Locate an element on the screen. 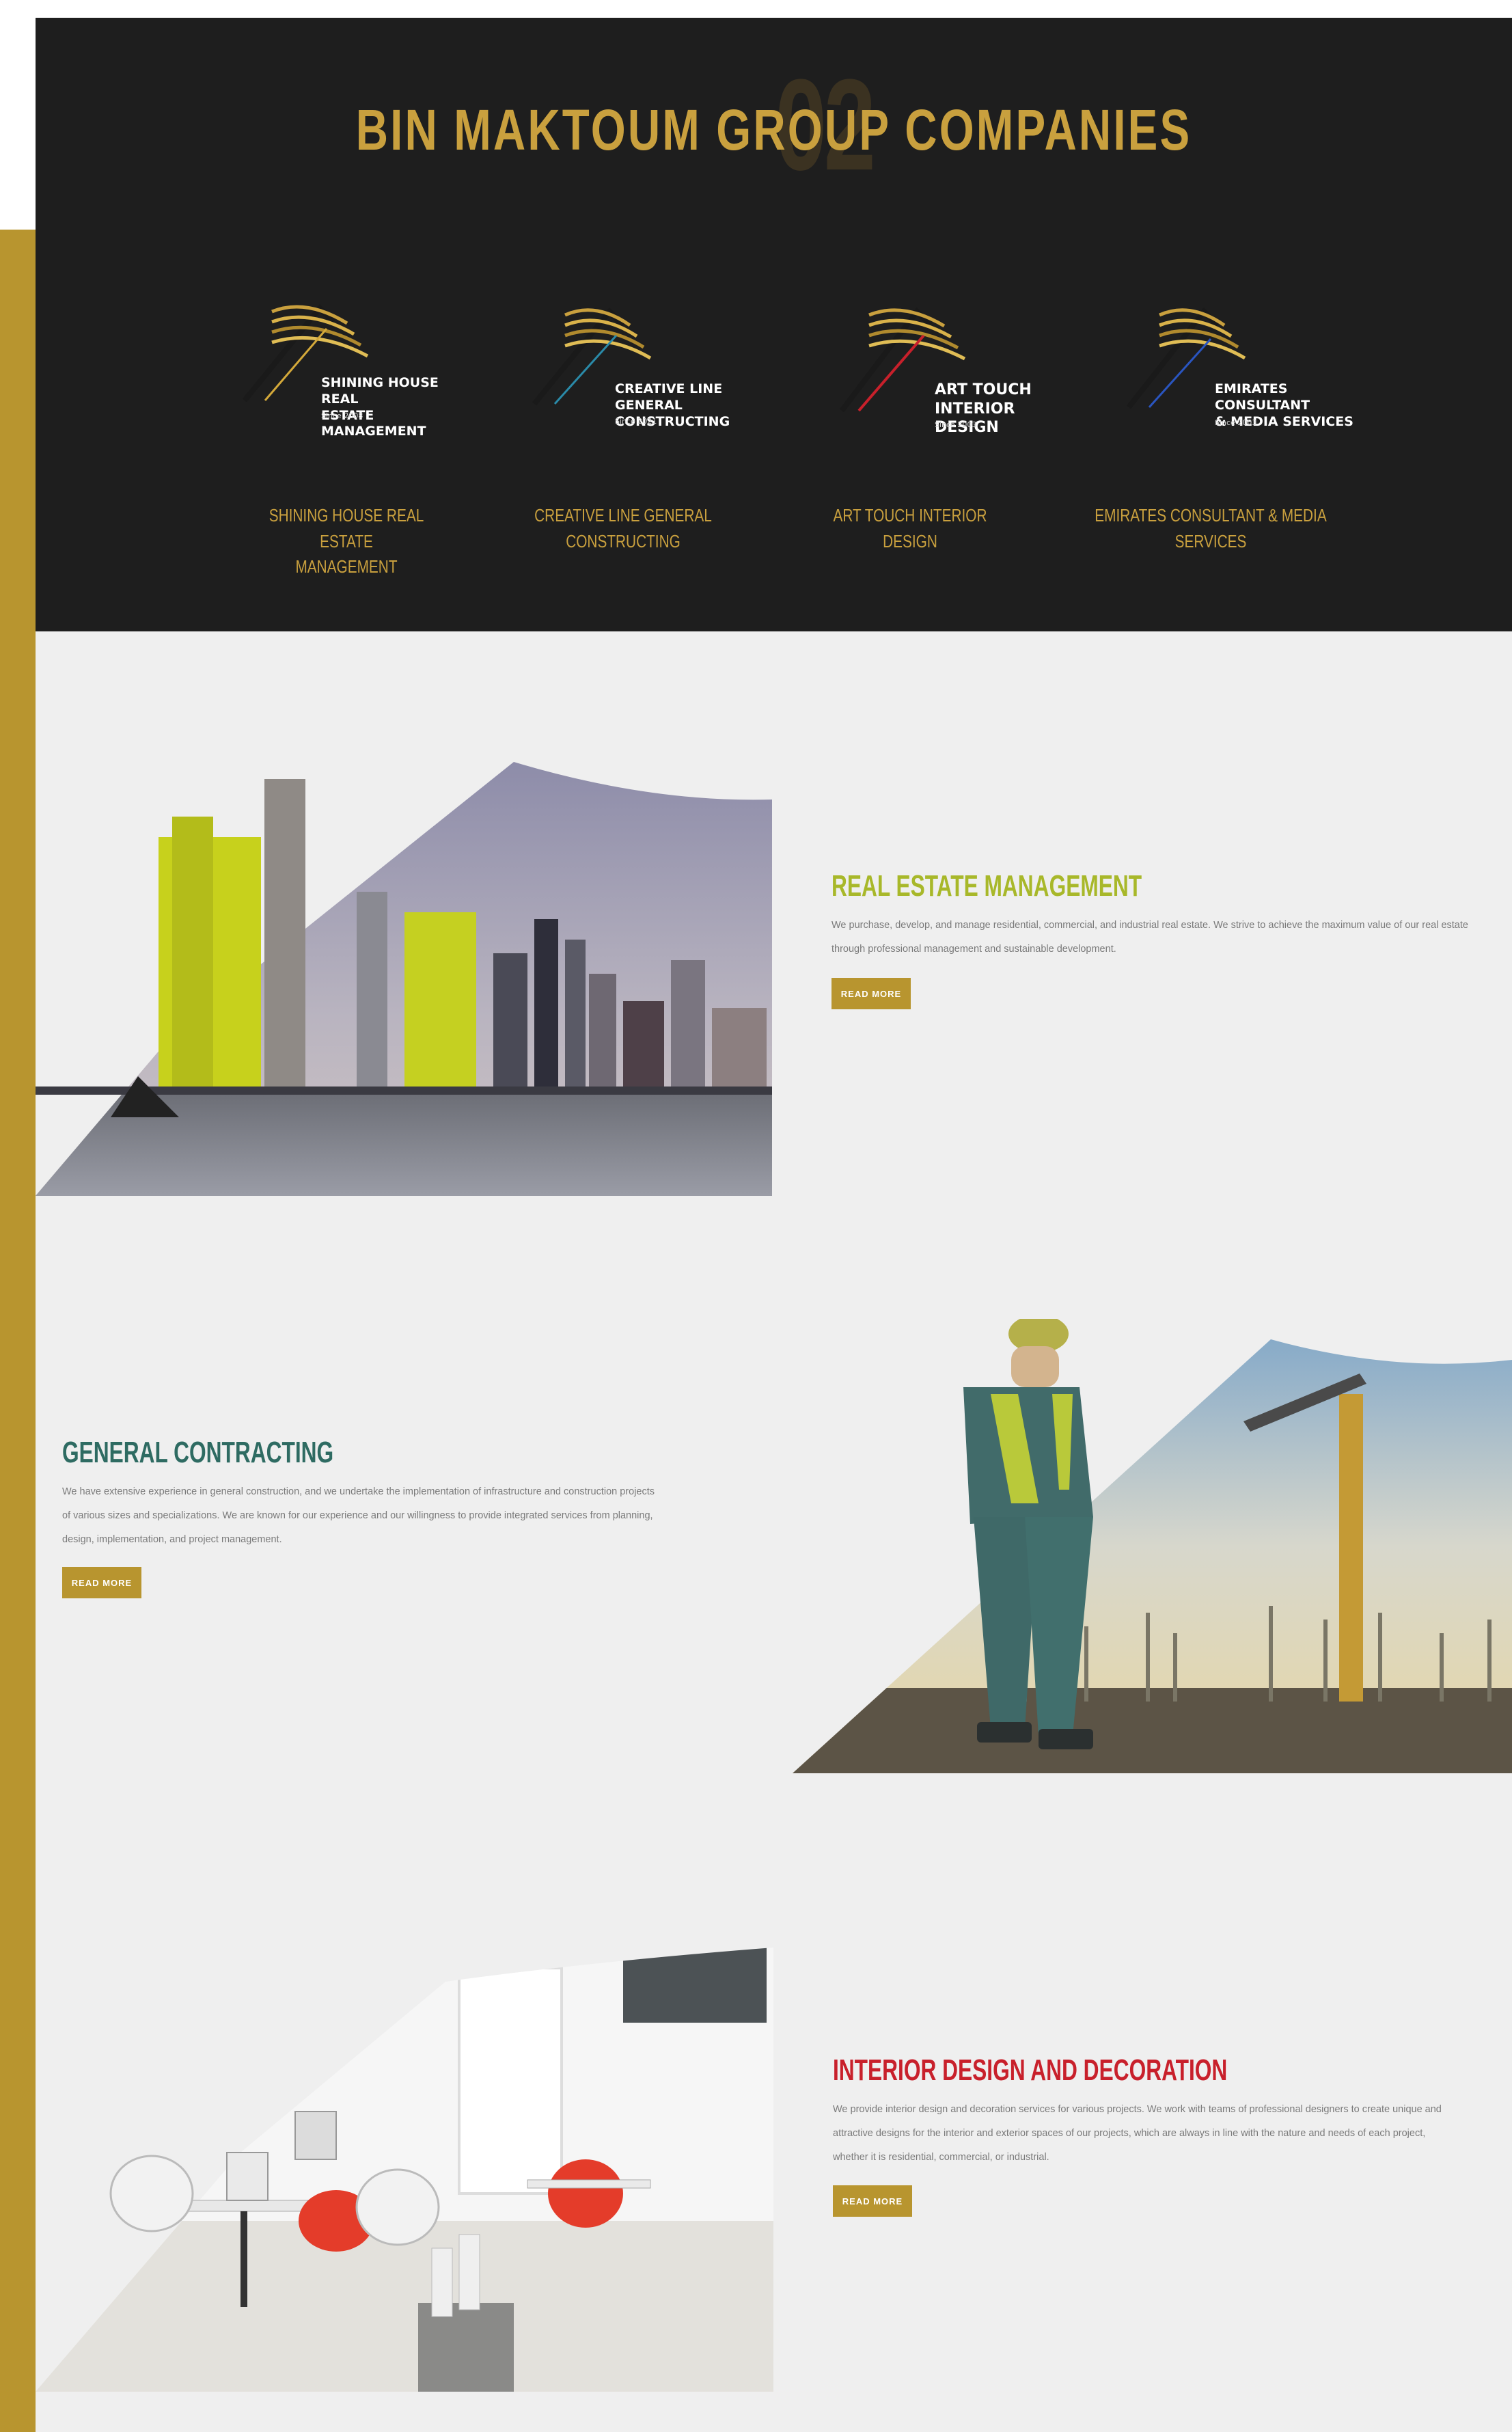 This screenshot has width=1512, height=2432. service-title-general-contracting: GENERAL CONTRACTING is located at coordinates (198, 1453).